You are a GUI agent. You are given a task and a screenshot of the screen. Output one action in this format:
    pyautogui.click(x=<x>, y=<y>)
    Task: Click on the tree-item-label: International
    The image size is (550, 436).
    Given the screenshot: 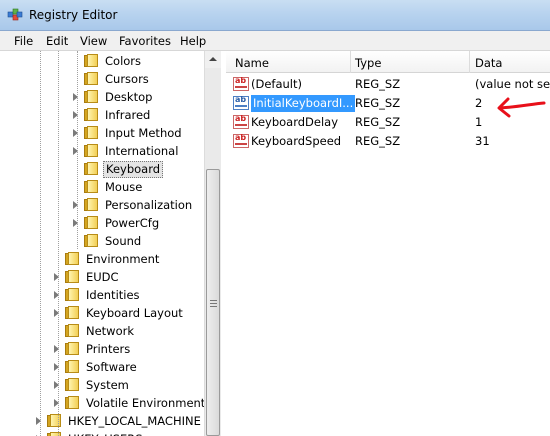 What is the action you would take?
    pyautogui.click(x=142, y=151)
    